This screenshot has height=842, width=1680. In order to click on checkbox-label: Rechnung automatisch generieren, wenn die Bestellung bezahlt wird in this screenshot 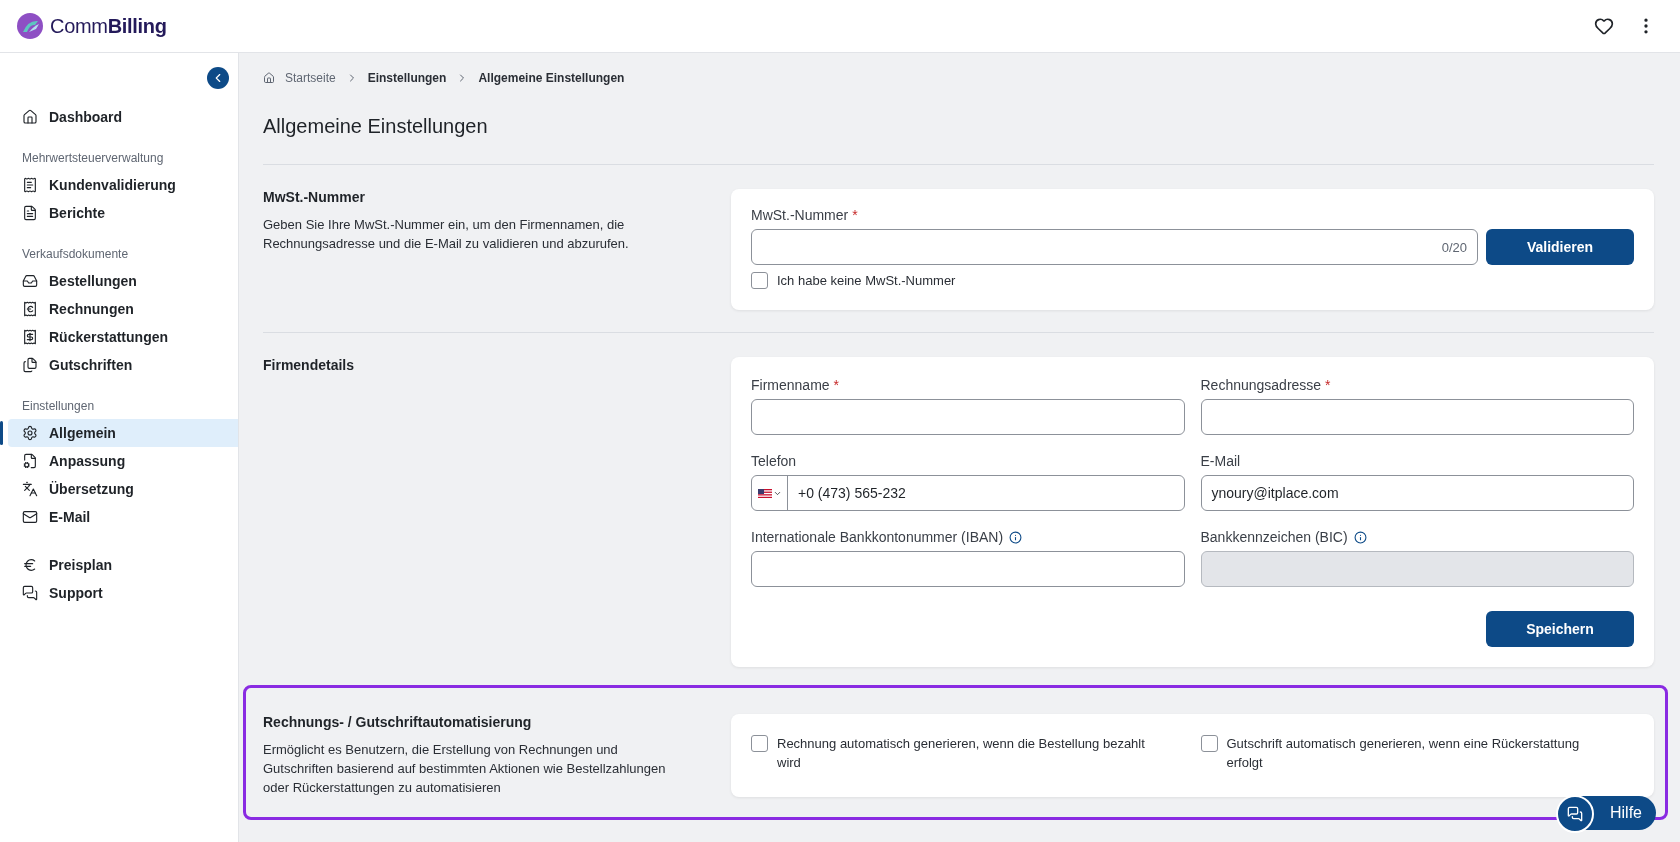, I will do `click(961, 753)`.